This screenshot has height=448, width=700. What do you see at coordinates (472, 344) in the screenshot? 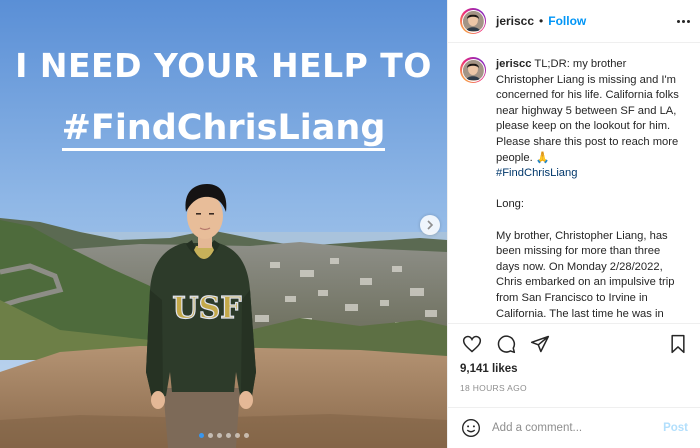
I see `heart-icon` at bounding box center [472, 344].